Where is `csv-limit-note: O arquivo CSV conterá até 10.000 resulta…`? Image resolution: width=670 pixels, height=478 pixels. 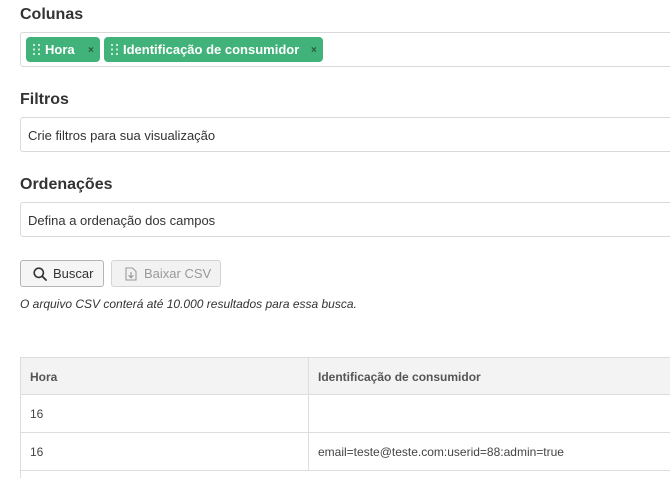 csv-limit-note: O arquivo CSV conterá até 10.000 resulta… is located at coordinates (188, 304).